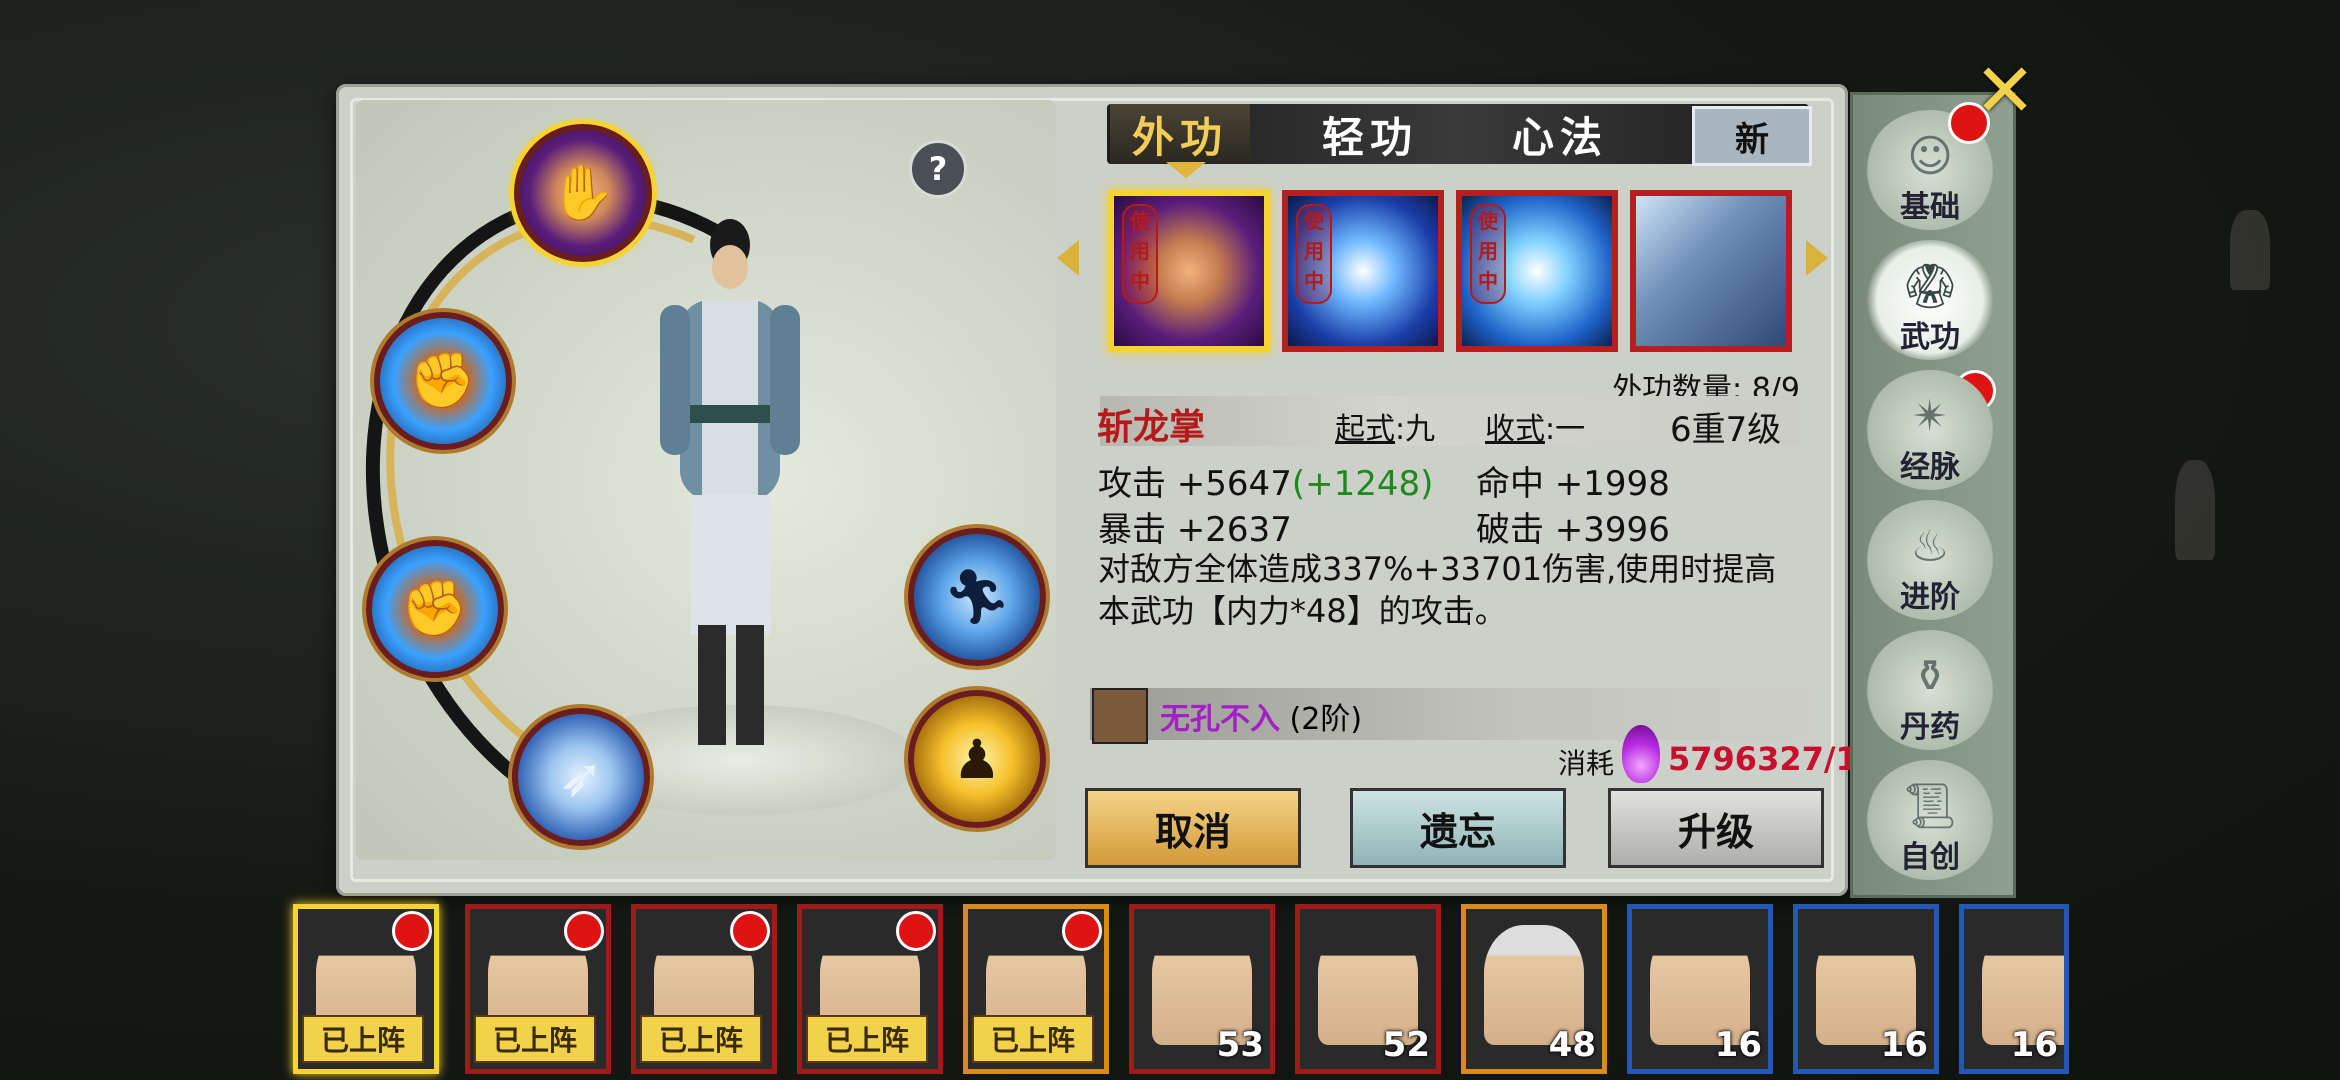  What do you see at coordinates (1202, 989) in the screenshot?
I see `hero-card: 53` at bounding box center [1202, 989].